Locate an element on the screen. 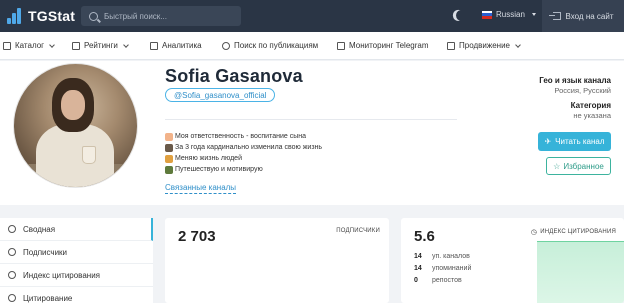 Image resolution: width=624 pixels, height=303 pixels. stat-row: 14 упоминаний is located at coordinates (442, 268).